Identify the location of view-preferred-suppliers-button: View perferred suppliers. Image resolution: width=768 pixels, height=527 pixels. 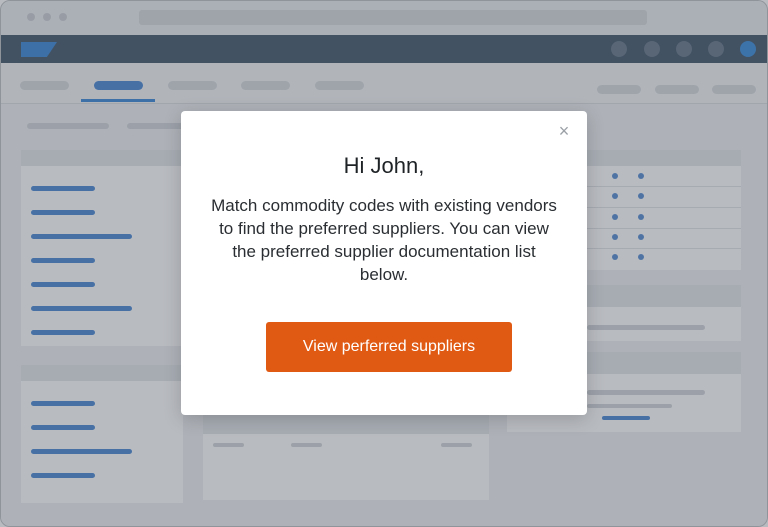
(389, 347).